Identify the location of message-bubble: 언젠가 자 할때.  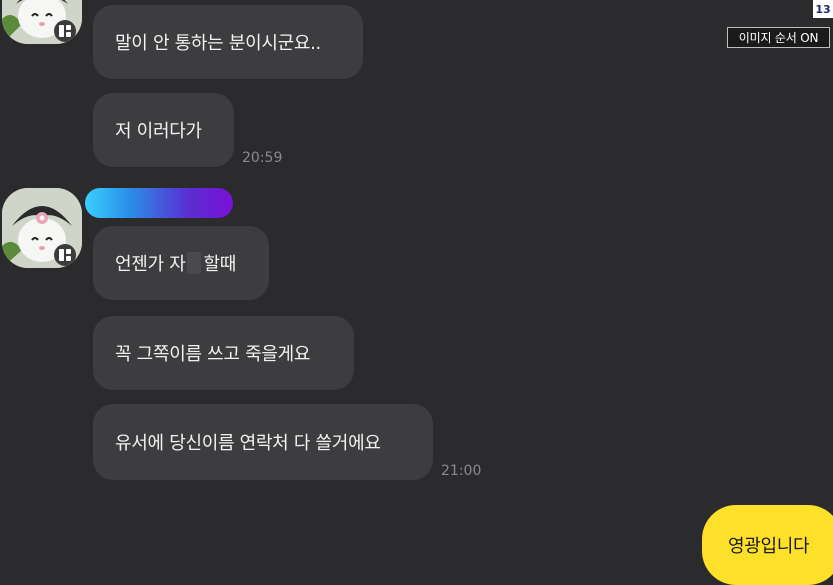
(181, 263).